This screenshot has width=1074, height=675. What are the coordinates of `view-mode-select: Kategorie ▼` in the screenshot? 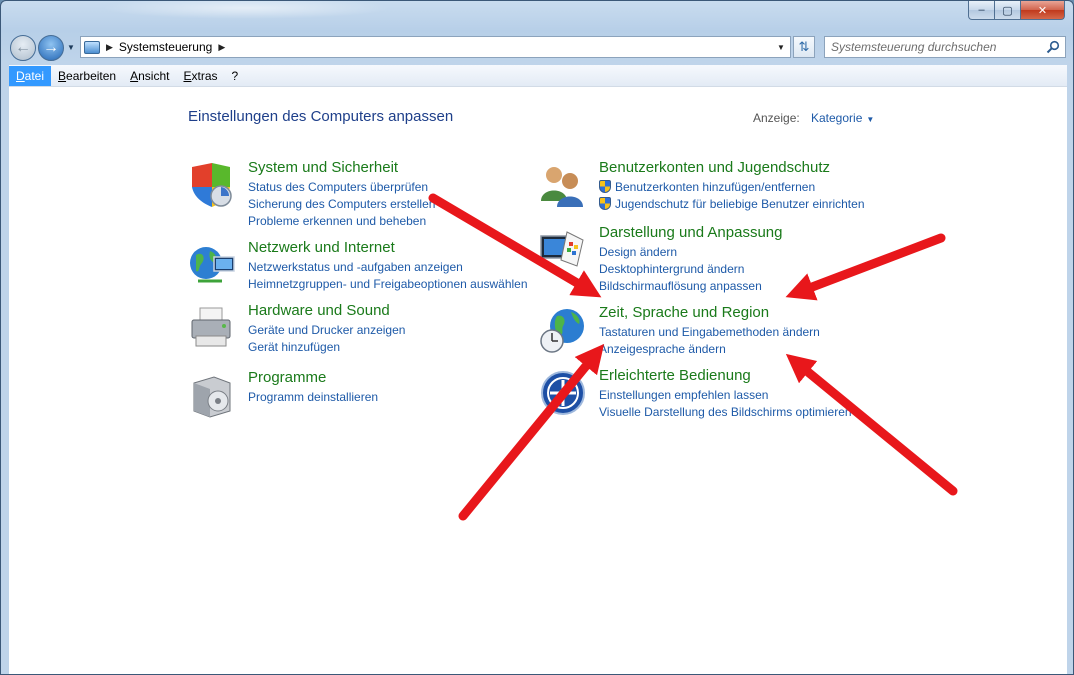 It's located at (842, 118).